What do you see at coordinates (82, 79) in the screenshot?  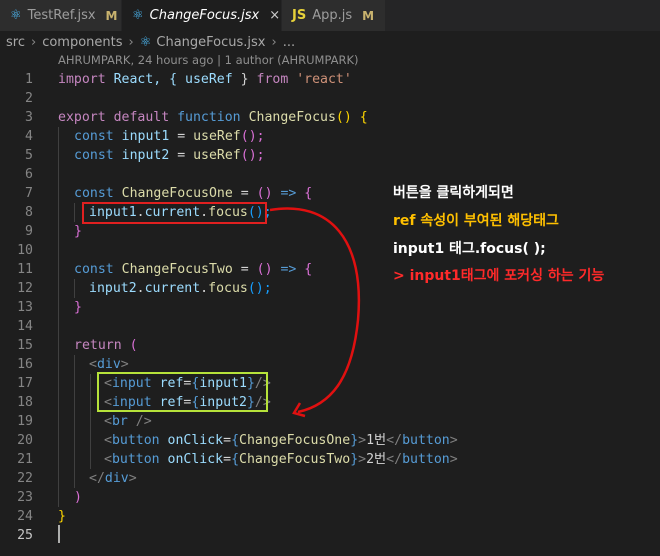 I see `code-token: import` at bounding box center [82, 79].